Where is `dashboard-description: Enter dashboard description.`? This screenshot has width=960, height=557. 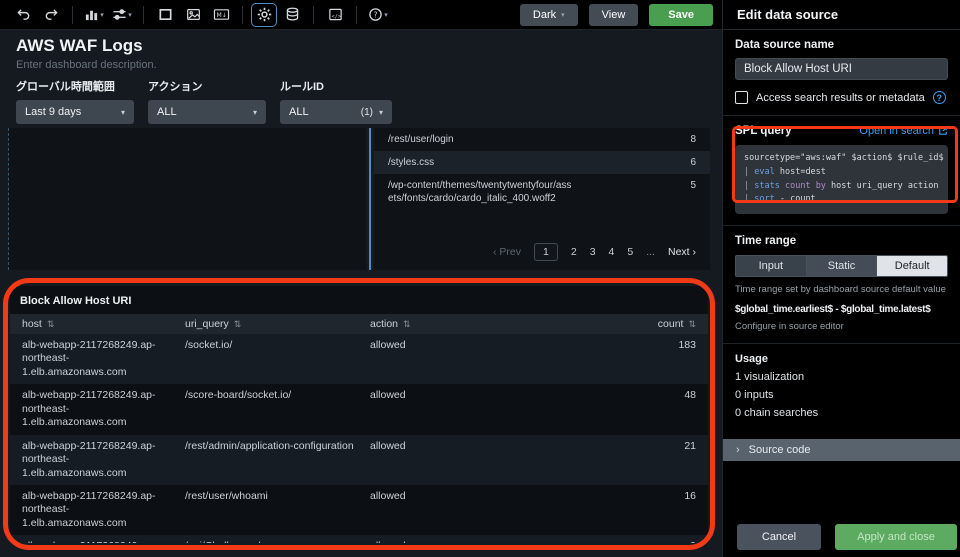 dashboard-description: Enter dashboard description. is located at coordinates (86, 65).